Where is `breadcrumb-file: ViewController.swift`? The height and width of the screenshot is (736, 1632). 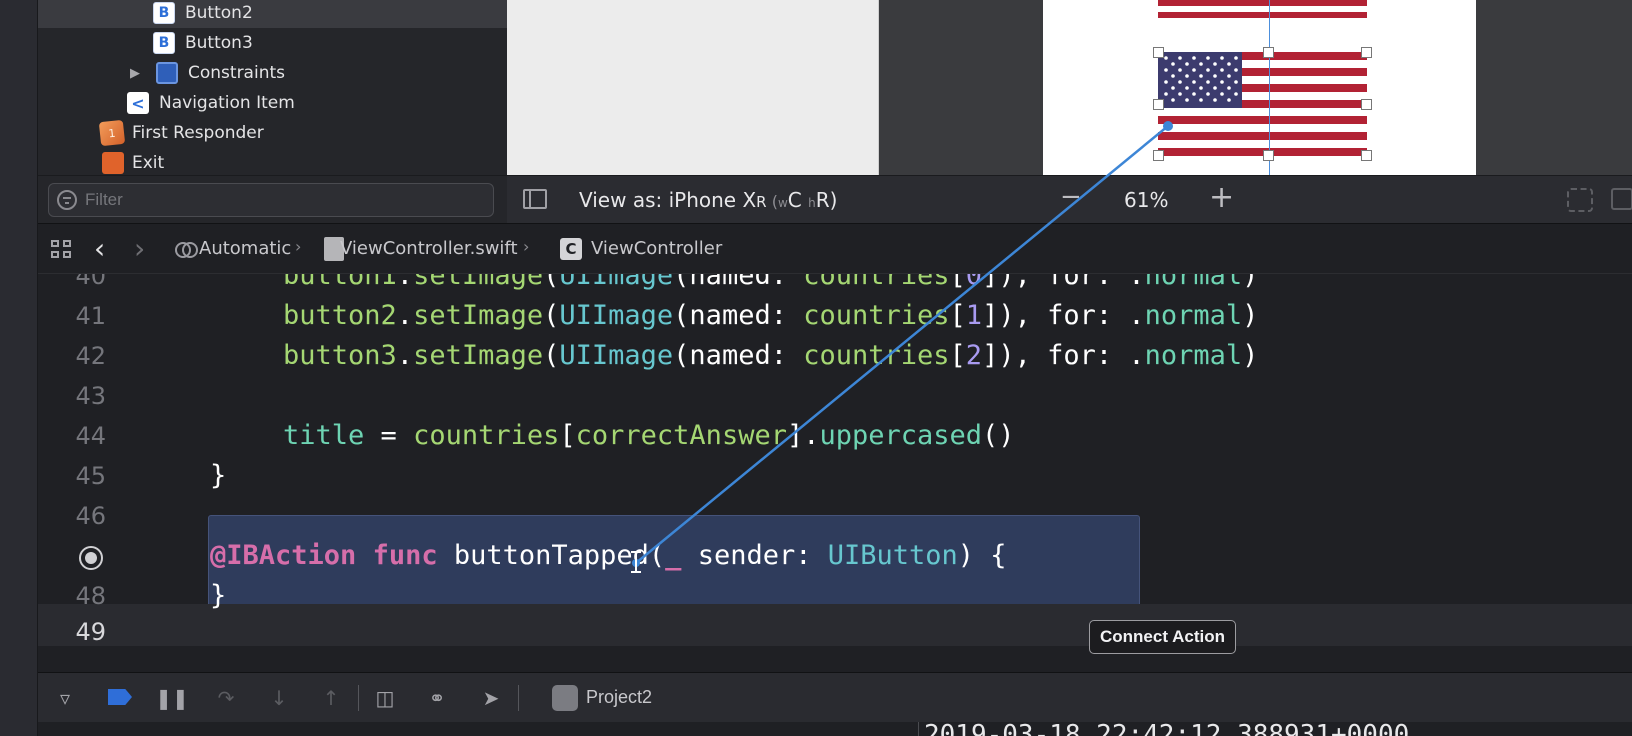 breadcrumb-file: ViewController.swift is located at coordinates (429, 248).